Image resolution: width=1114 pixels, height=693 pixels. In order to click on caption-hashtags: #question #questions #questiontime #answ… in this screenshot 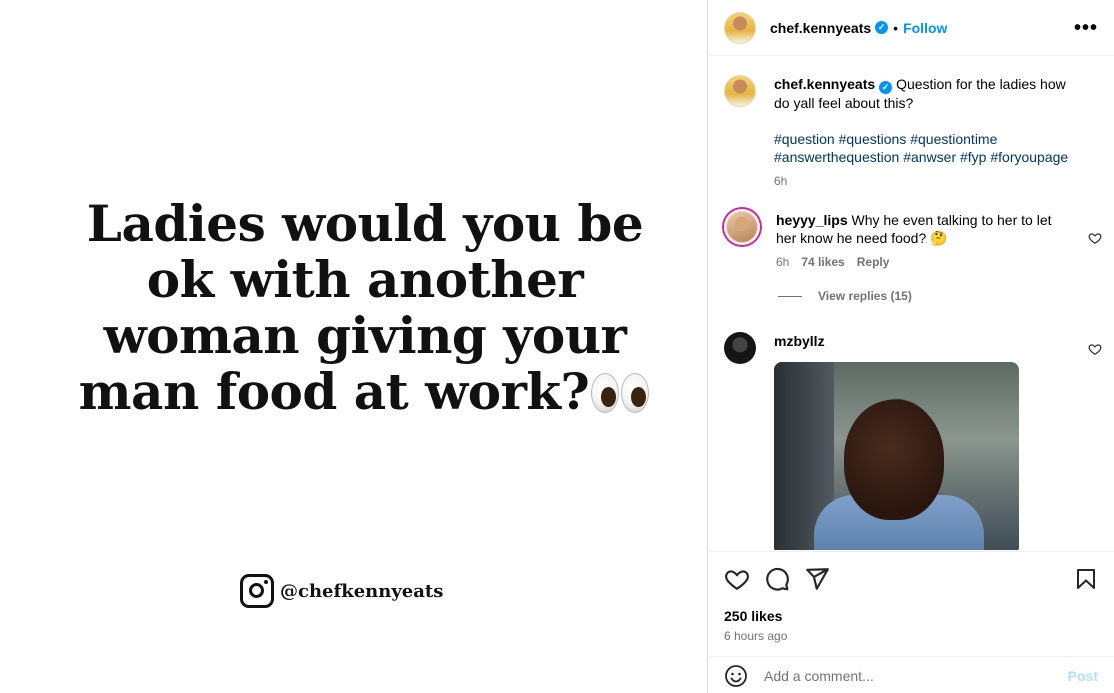, I will do `click(924, 148)`.